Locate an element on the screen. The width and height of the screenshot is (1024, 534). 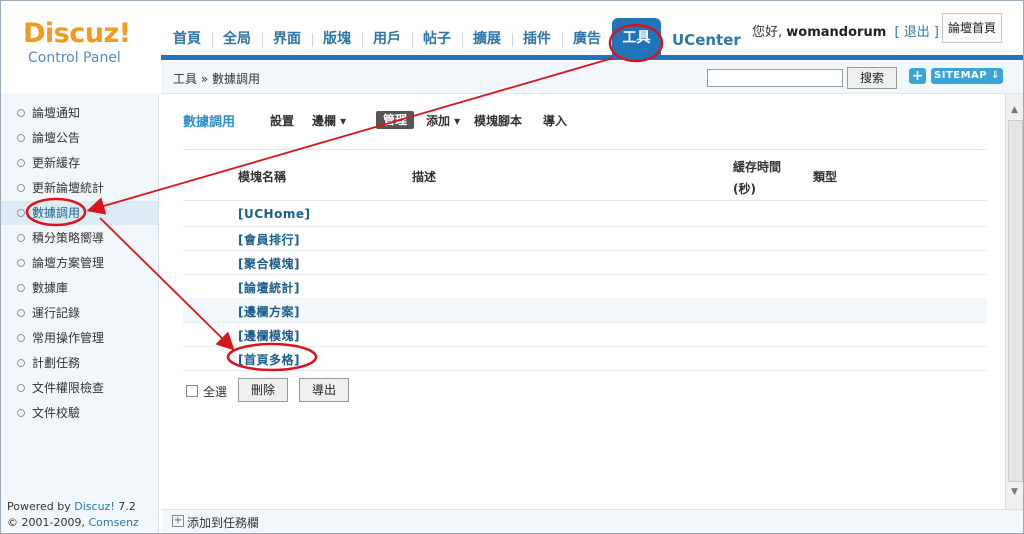
nav-posts: 帖子 is located at coordinates (437, 40).